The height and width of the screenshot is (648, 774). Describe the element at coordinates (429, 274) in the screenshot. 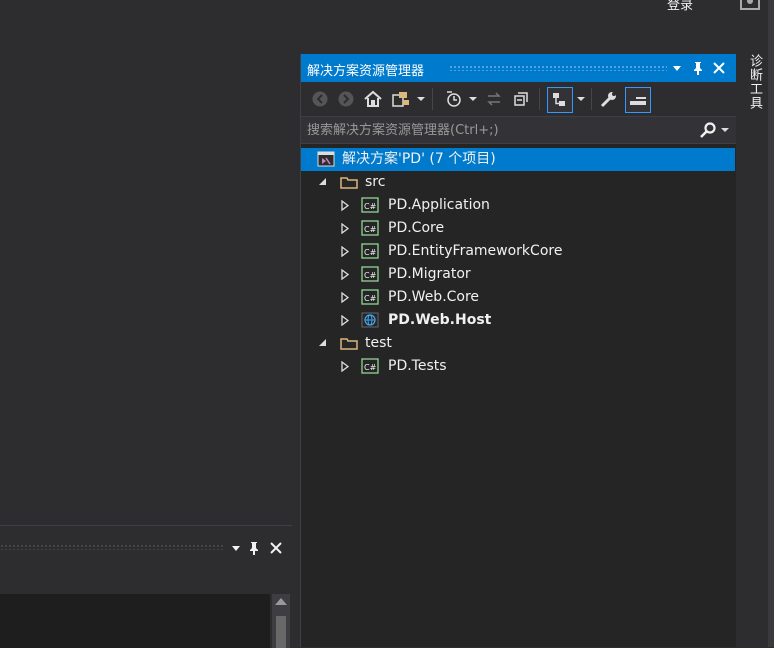

I see `tree-node-label: PD.Migrator` at that location.